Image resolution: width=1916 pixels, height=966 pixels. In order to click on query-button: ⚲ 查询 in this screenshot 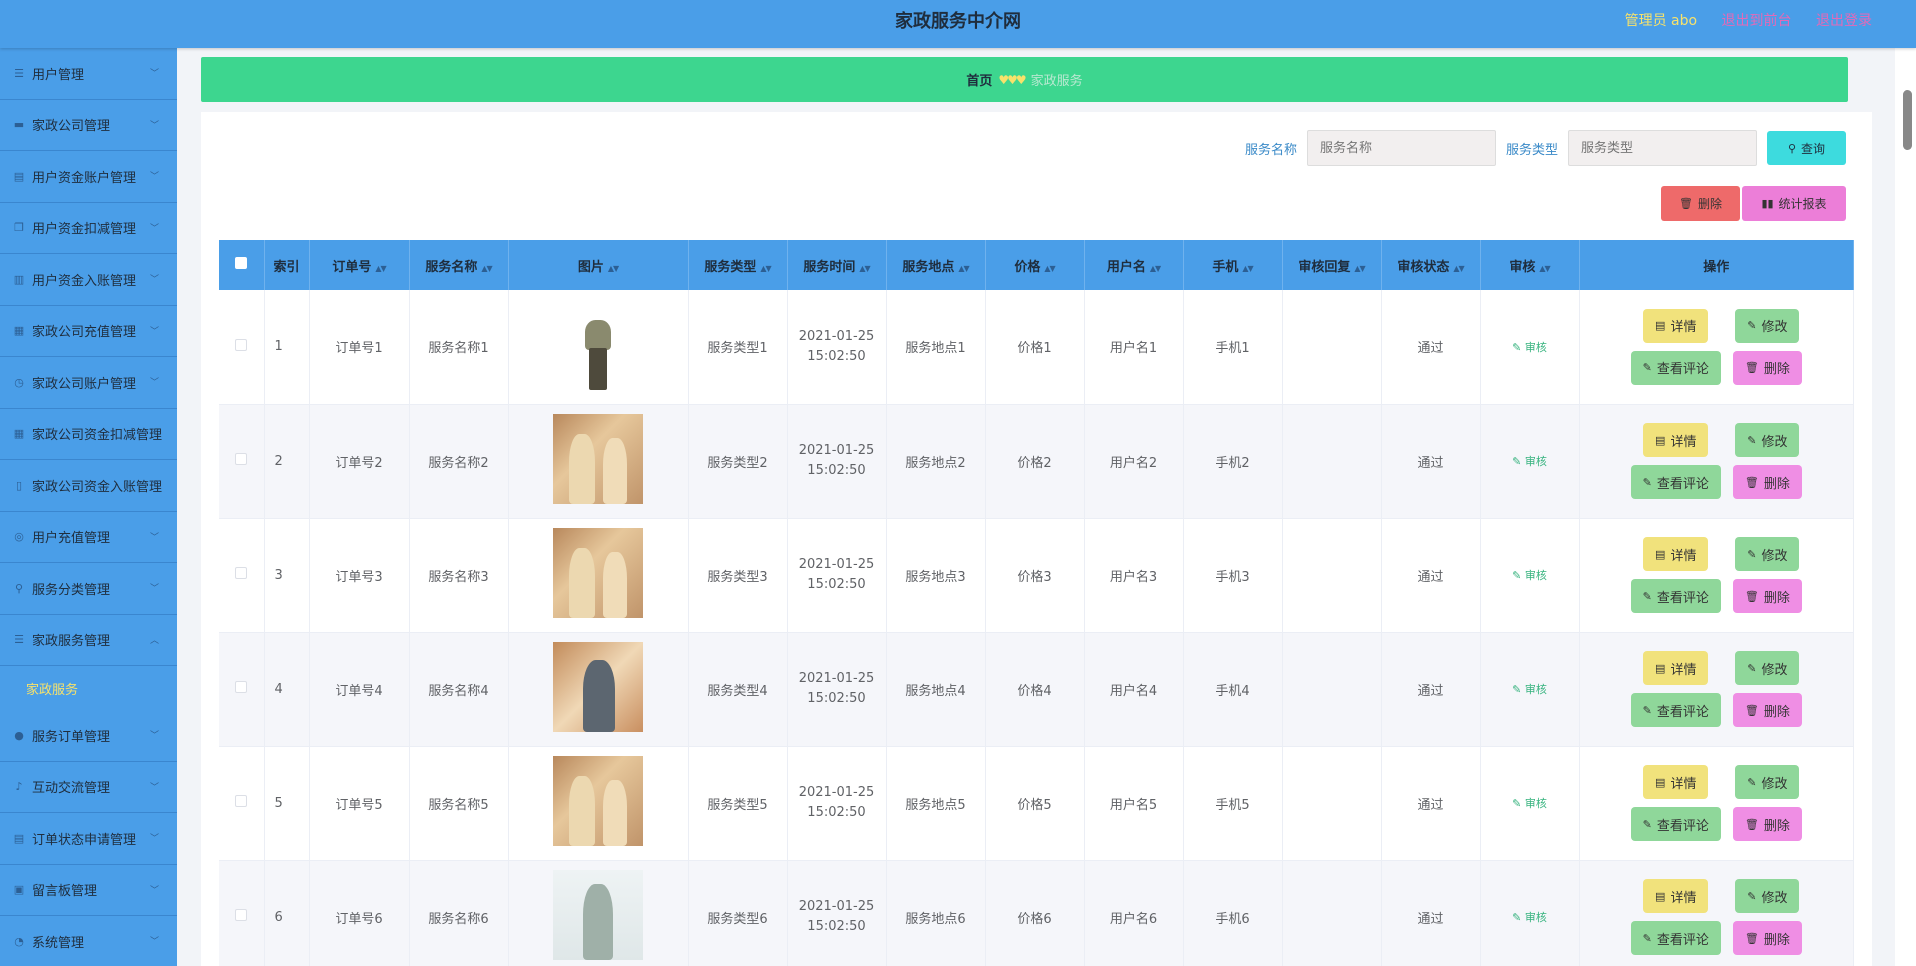, I will do `click(1806, 148)`.